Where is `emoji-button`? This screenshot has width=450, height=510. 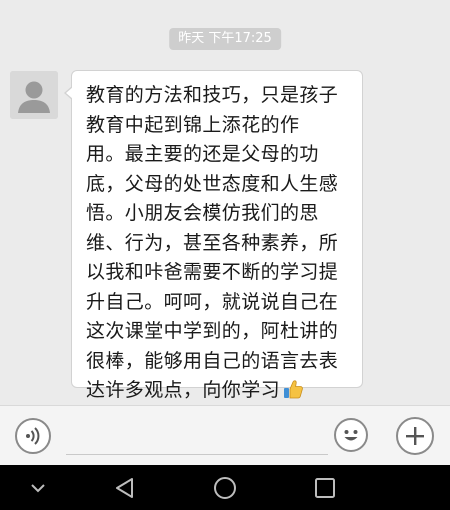
emoji-button is located at coordinates (351, 435).